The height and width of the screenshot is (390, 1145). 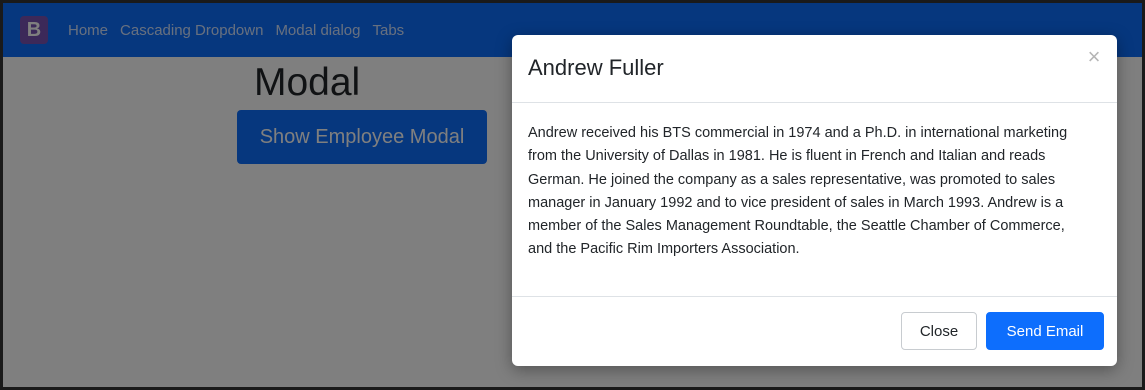 What do you see at coordinates (939, 331) in the screenshot?
I see `close-button: Close` at bounding box center [939, 331].